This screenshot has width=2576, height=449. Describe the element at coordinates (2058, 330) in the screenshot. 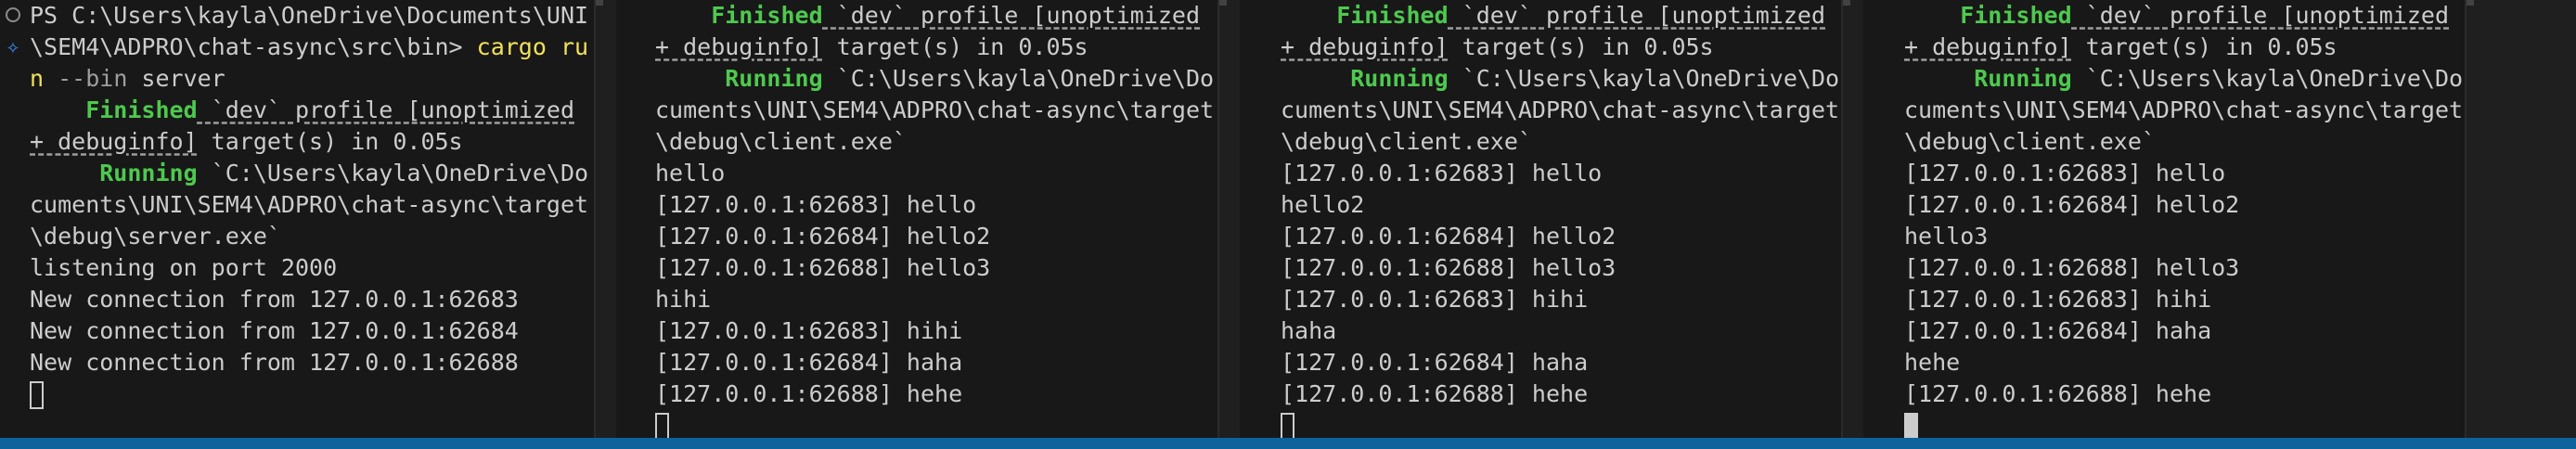

I see `terminal-text: [127.0.0.1:62684] haha` at that location.